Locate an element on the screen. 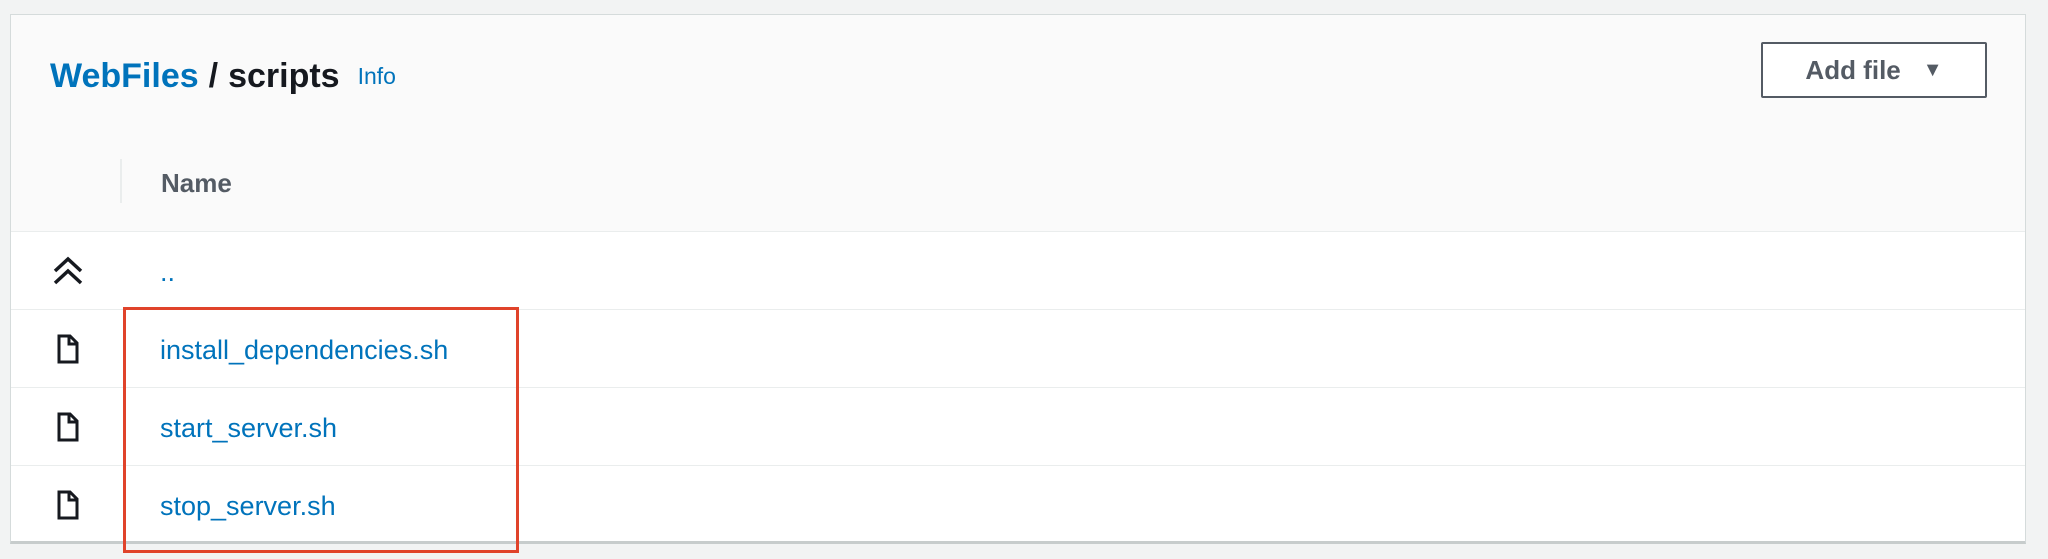  file-link: stop_server.sh is located at coordinates (248, 506).